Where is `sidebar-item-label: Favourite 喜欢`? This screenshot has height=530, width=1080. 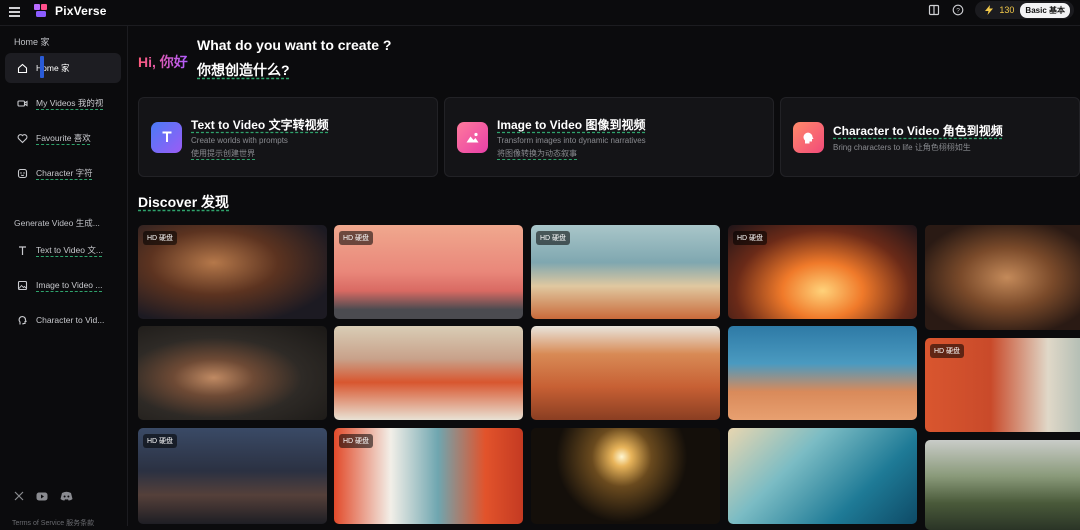
sidebar-item-label: Favourite 喜欢 is located at coordinates (63, 138).